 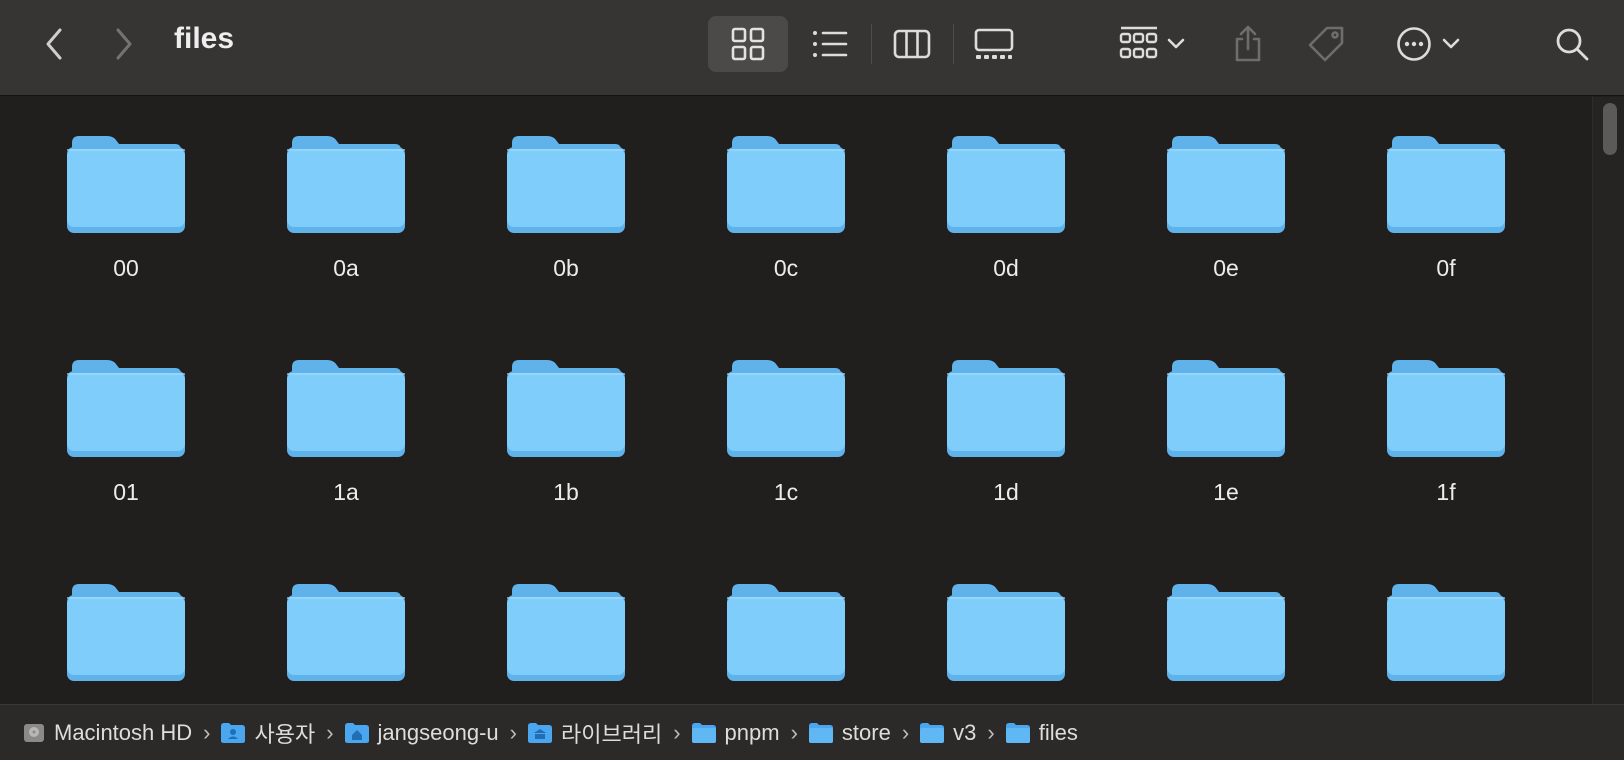 What do you see at coordinates (346, 492) in the screenshot?
I see `folder-label: 1a` at bounding box center [346, 492].